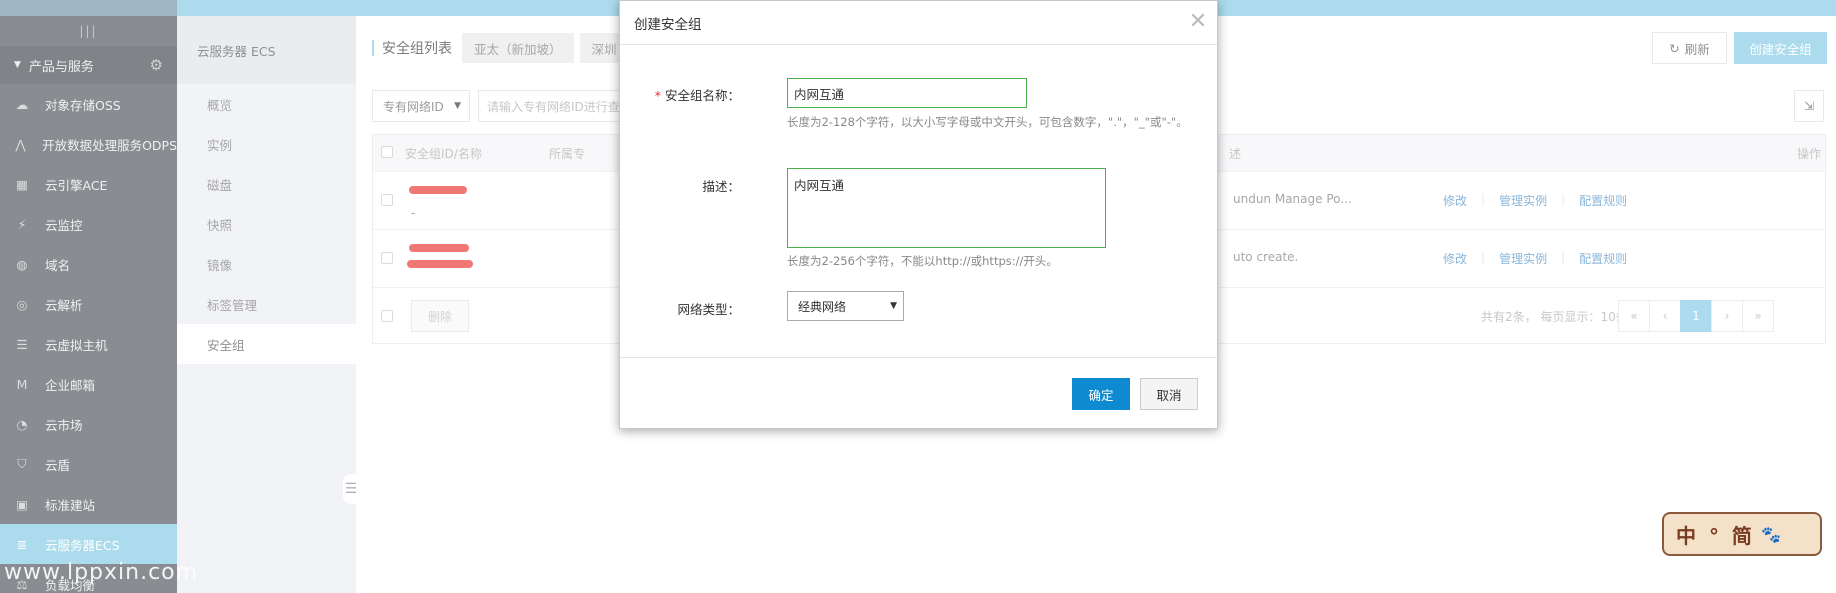  Describe the element at coordinates (697, 95) in the screenshot. I see `name-field-label: * 安全组名称：` at that location.